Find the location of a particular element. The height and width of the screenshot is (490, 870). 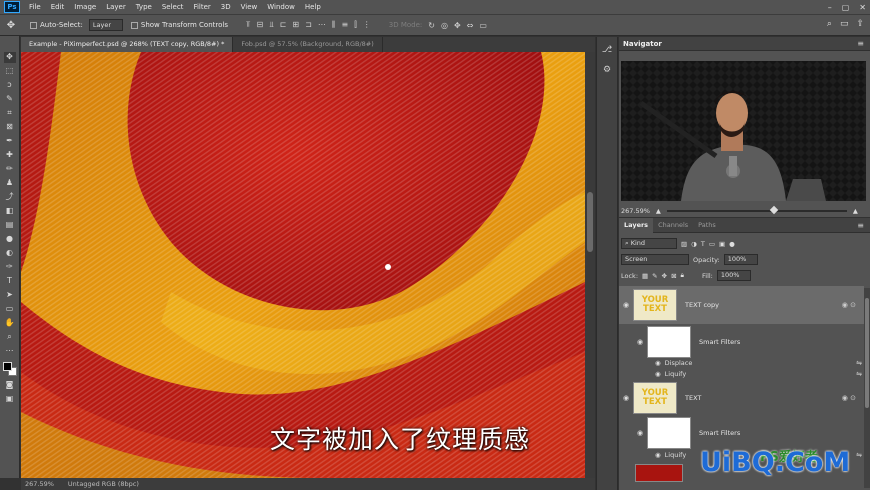

3d-scale-icon: ▭ is located at coordinates (483, 25).